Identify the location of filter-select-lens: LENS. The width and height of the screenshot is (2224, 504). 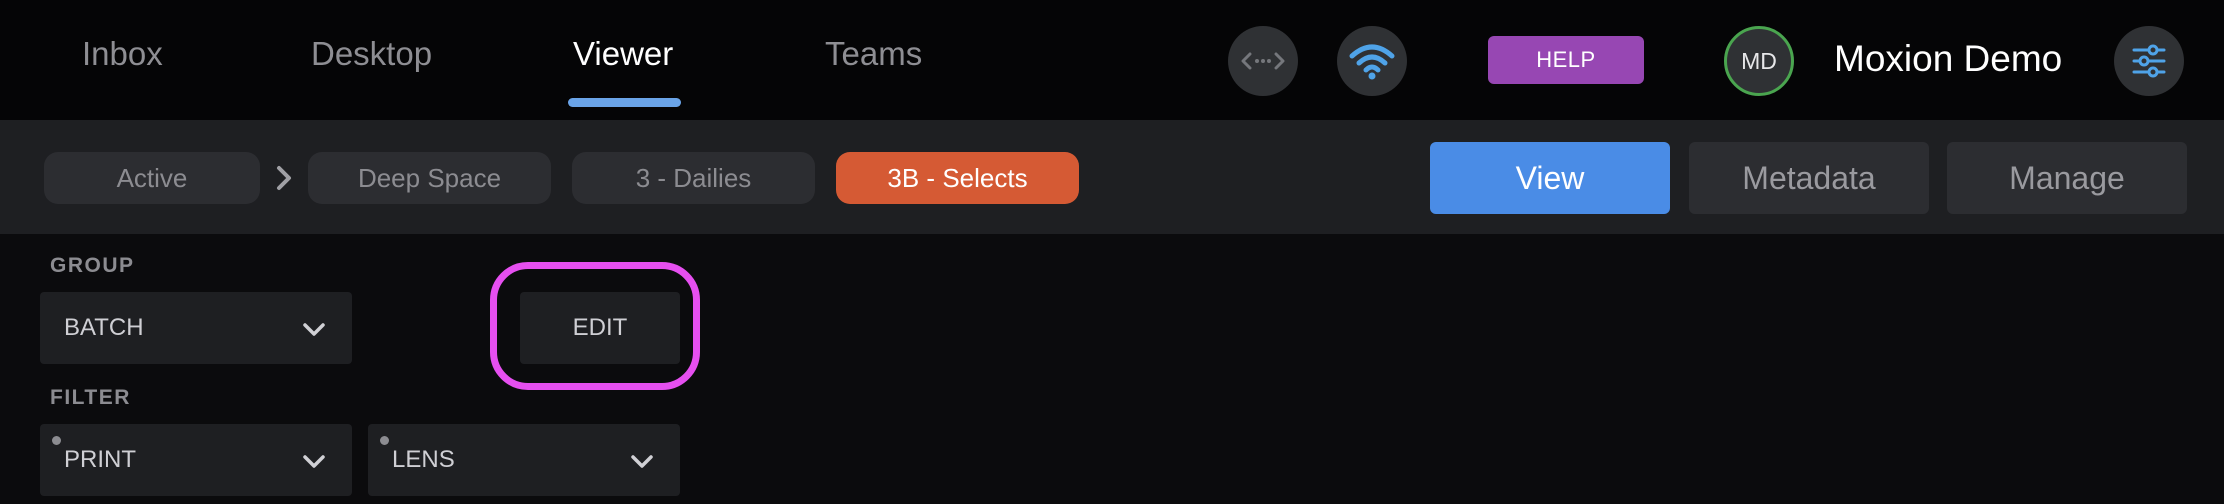
(524, 460).